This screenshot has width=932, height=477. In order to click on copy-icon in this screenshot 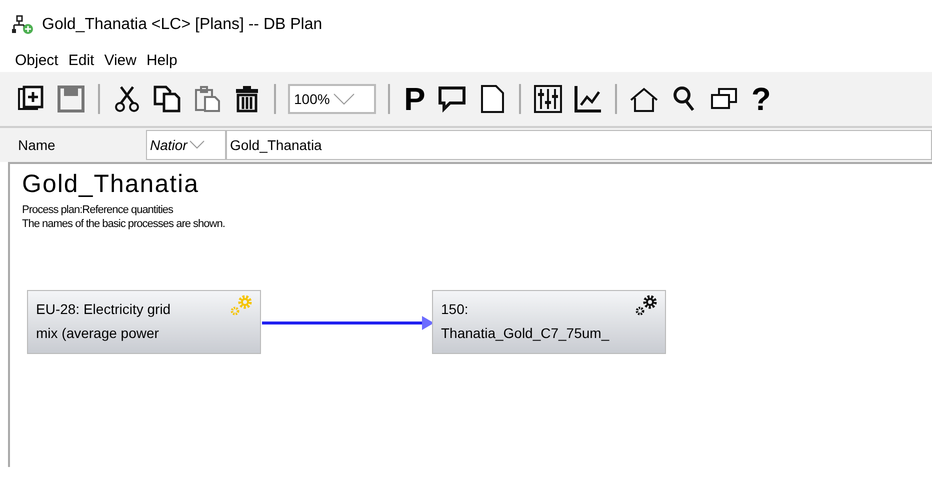, I will do `click(167, 99)`.